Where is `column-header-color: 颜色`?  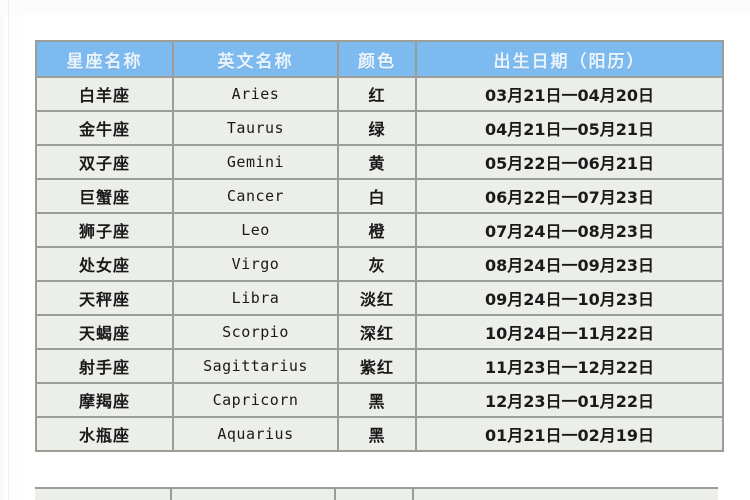
column-header-color: 颜色 is located at coordinates (377, 59).